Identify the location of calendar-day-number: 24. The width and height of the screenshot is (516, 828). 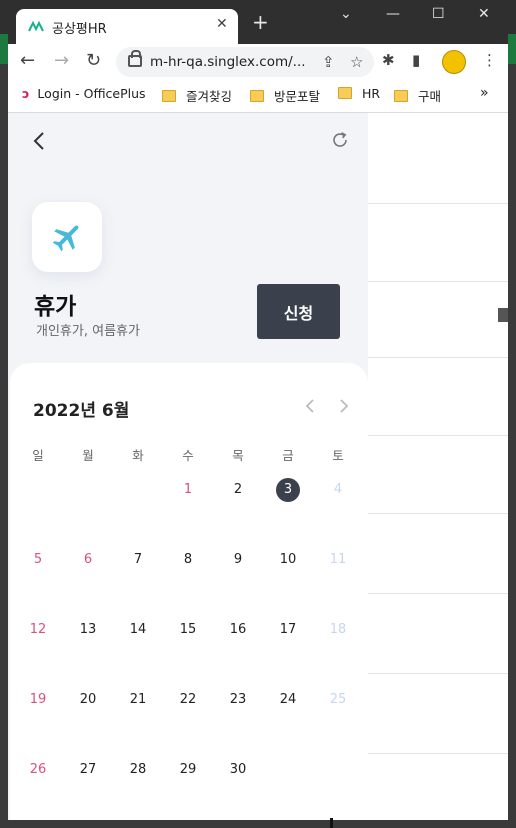
(288, 699).